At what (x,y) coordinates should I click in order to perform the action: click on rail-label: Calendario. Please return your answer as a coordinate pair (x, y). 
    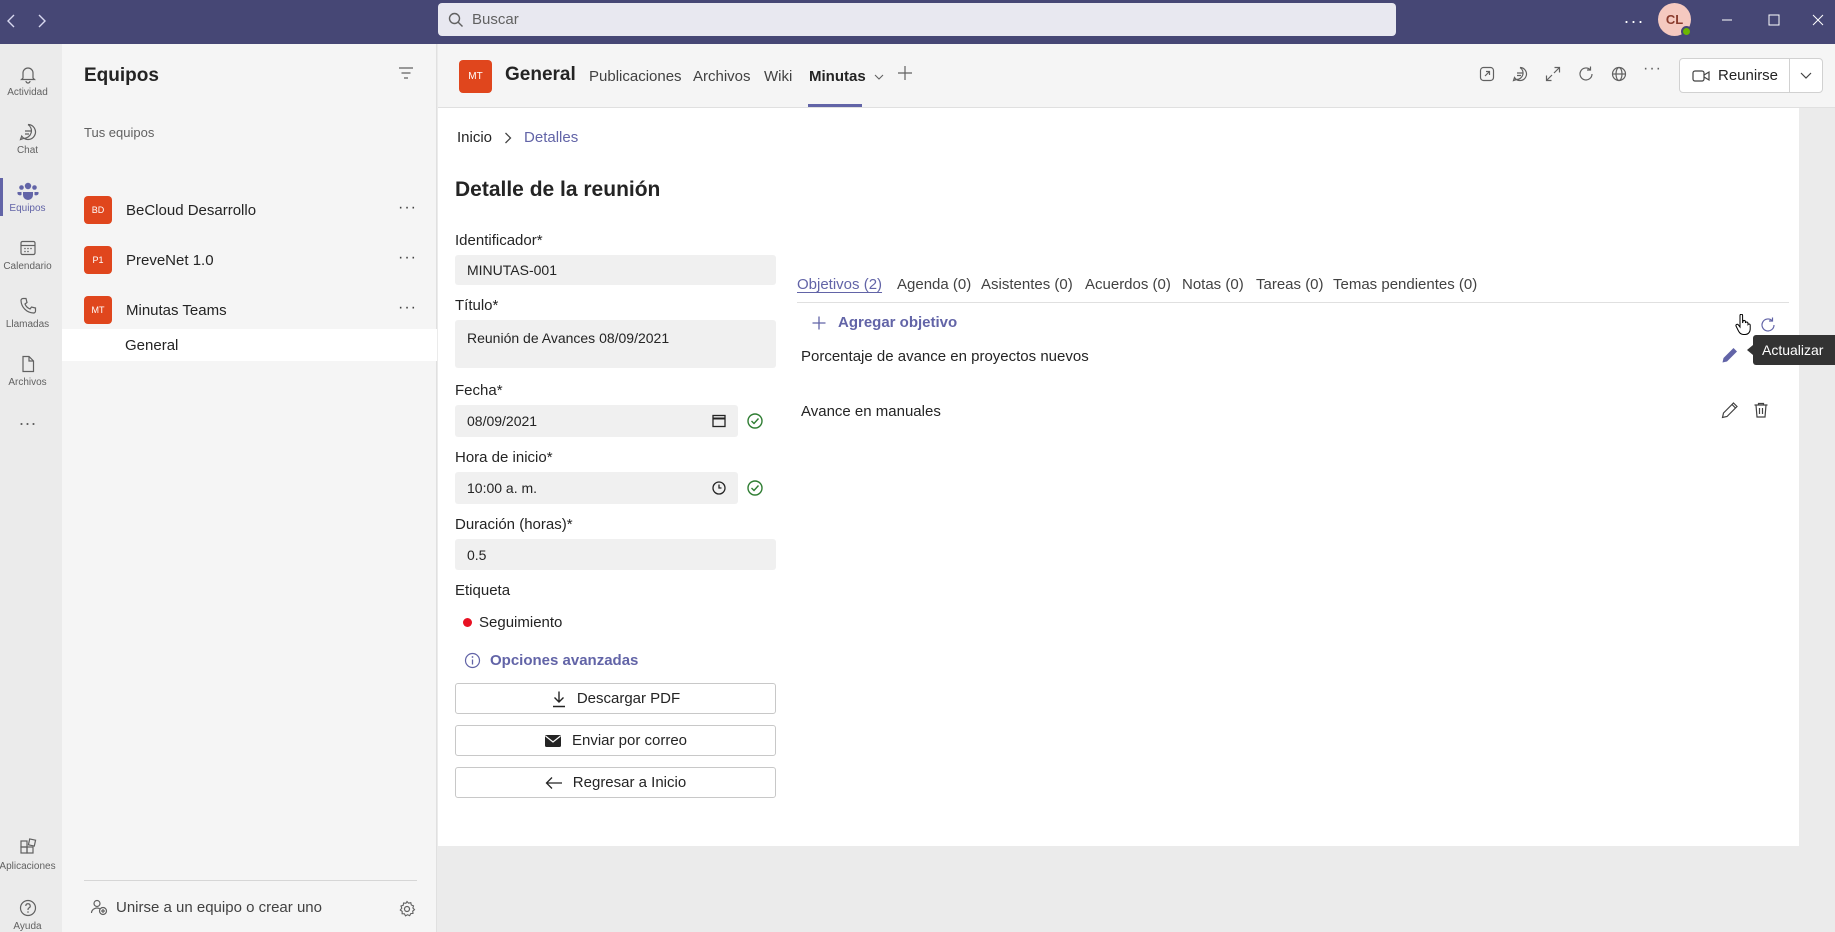
    Looking at the image, I should click on (27, 266).